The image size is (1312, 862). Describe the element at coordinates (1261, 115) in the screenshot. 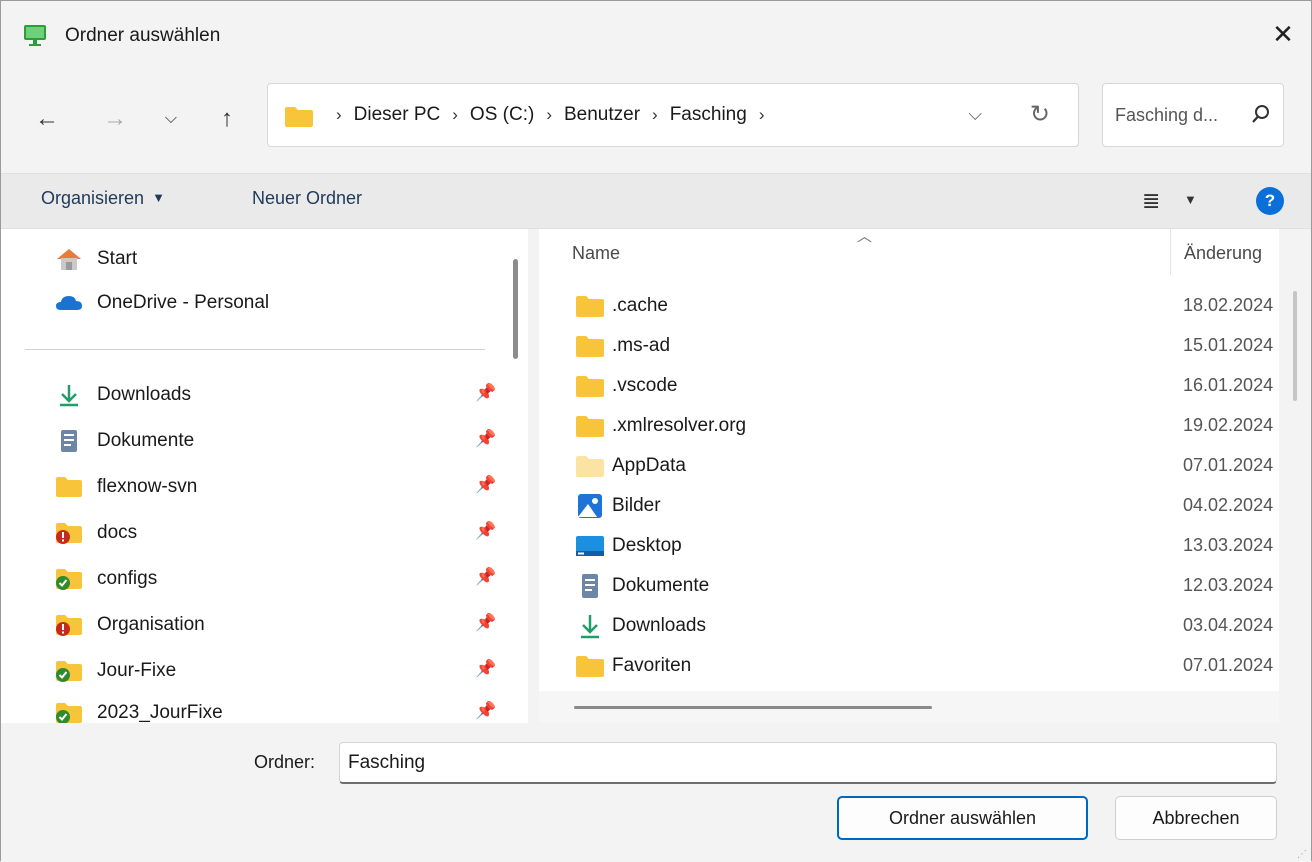

I see `search-icon` at that location.